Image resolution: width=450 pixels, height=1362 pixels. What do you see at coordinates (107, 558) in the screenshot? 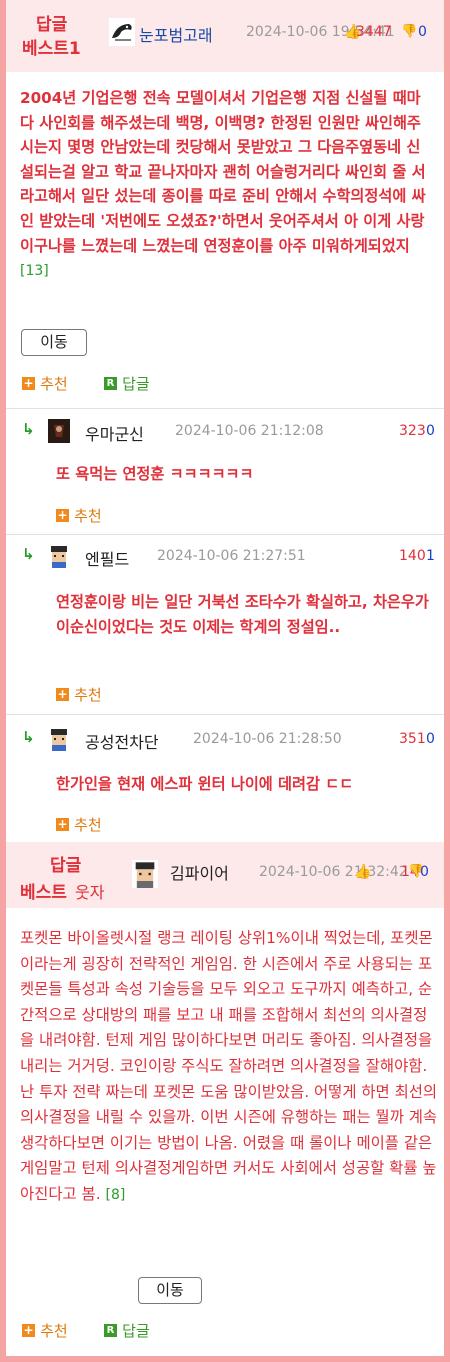
I see `author-nick: 엔필드` at bounding box center [107, 558].